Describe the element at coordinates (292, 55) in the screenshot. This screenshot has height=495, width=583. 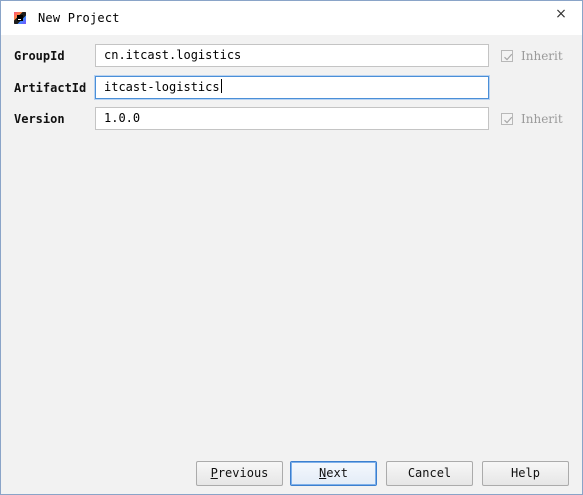
I see `group-id-input: cn.itcast.logistics` at that location.